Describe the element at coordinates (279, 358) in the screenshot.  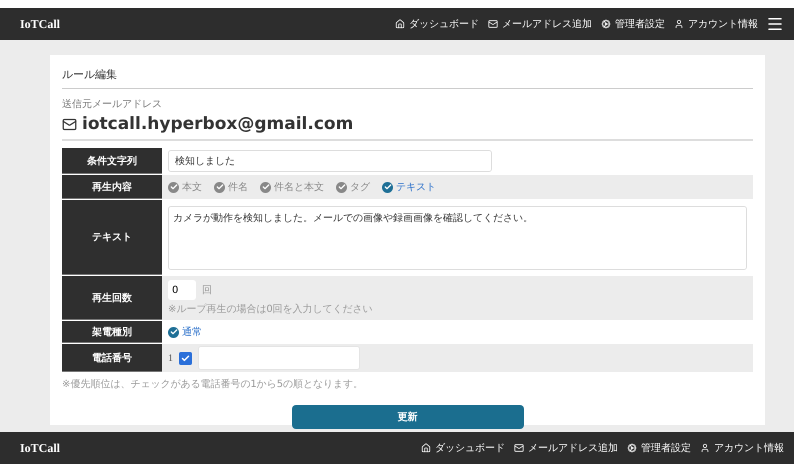
I see `phone-field` at that location.